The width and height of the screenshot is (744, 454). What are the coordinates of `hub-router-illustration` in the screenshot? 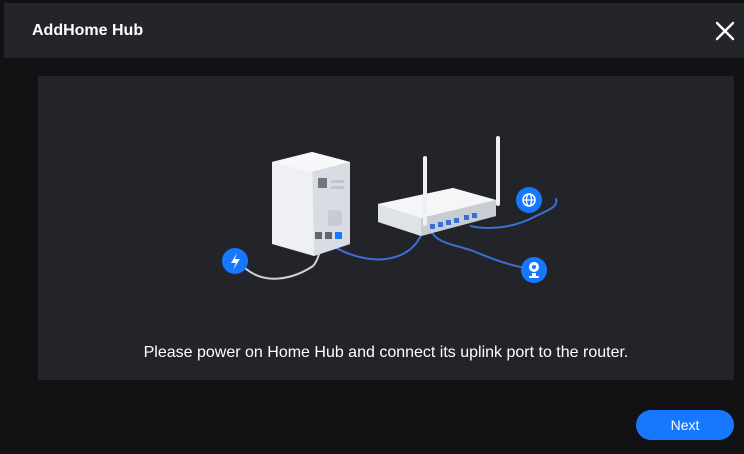 It's located at (390, 209).